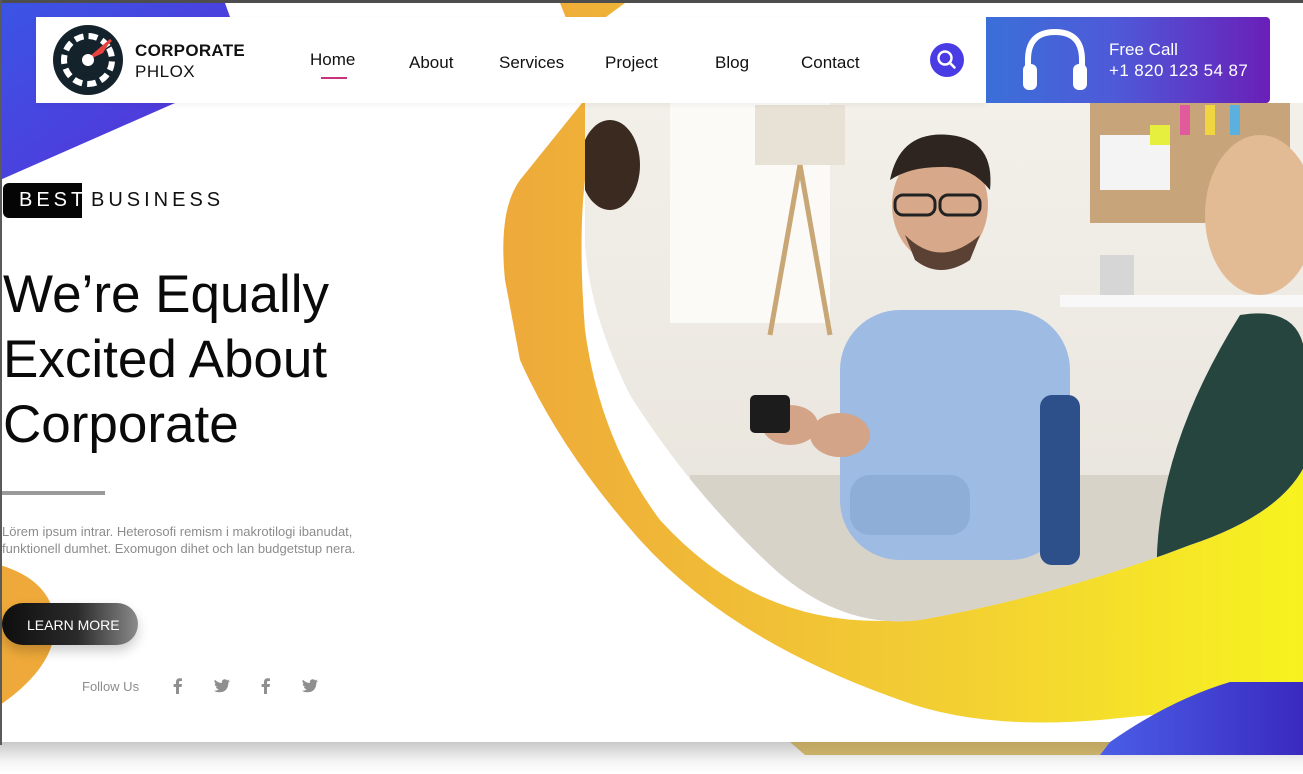 This screenshot has width=1303, height=774. I want to click on nav-item-project: Project, so click(631, 63).